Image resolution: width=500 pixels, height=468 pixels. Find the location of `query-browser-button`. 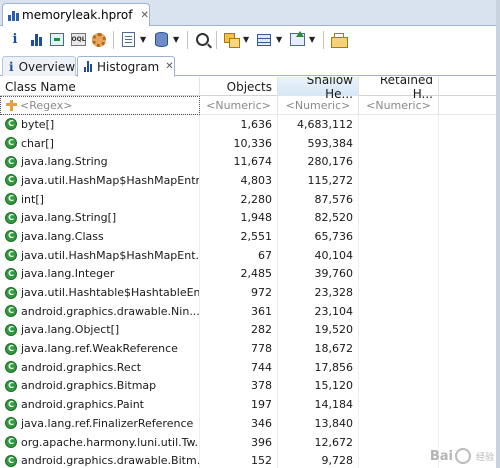

query-browser-button is located at coordinates (161, 40).